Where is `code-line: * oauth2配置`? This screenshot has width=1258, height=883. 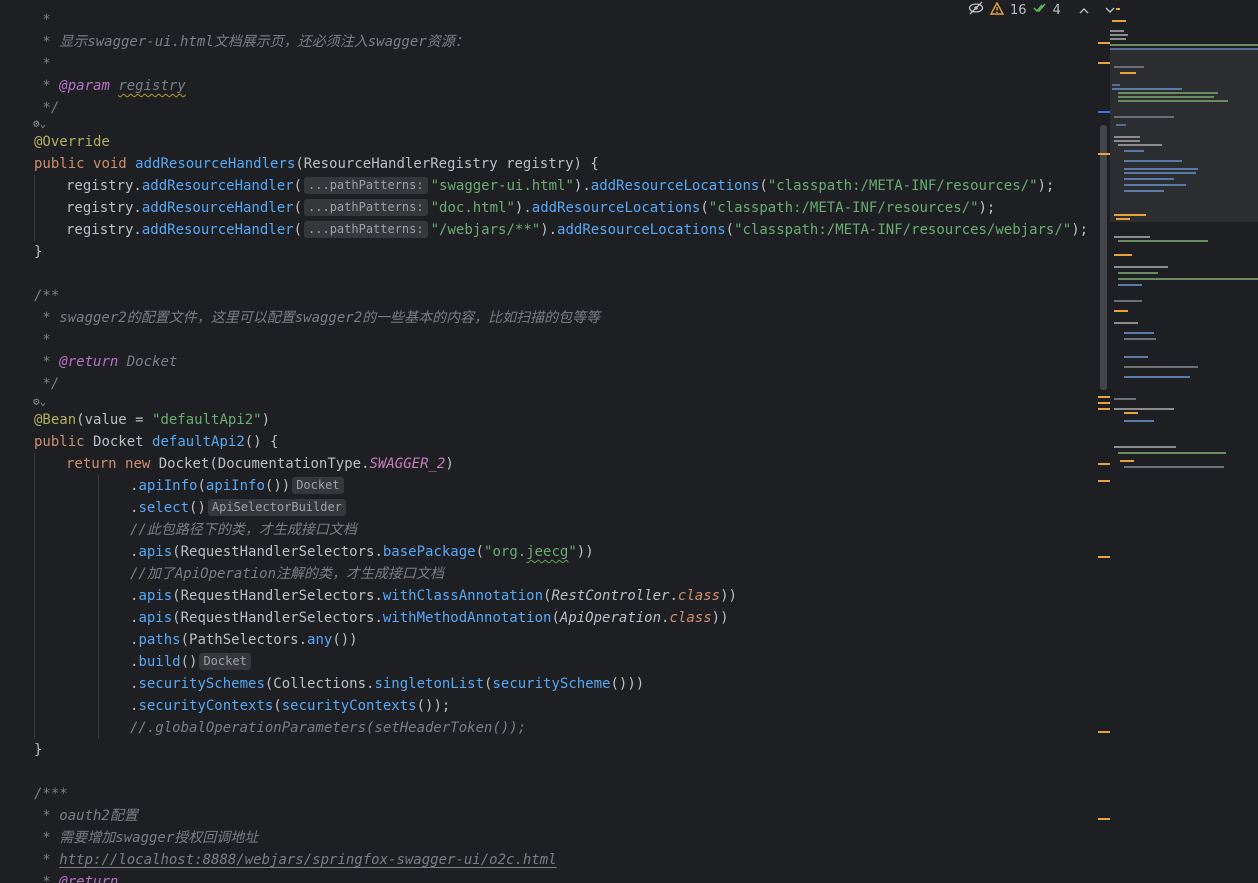 code-line: * oauth2配置 is located at coordinates (86, 816).